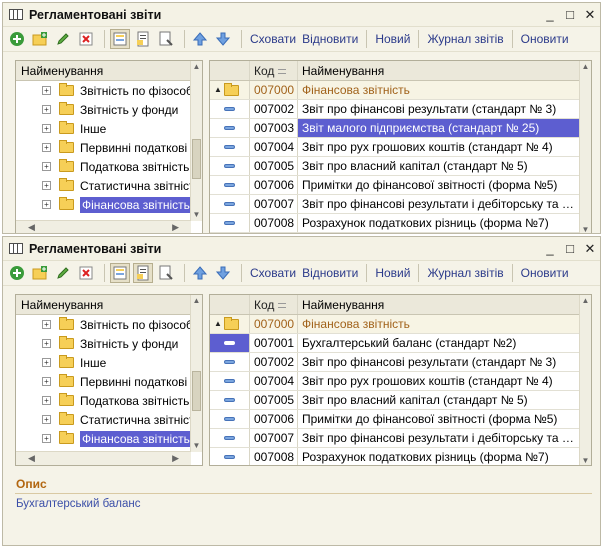 The height and width of the screenshot is (548, 603). I want to click on tree-item: + Звітність у фонди, so click(109, 343).